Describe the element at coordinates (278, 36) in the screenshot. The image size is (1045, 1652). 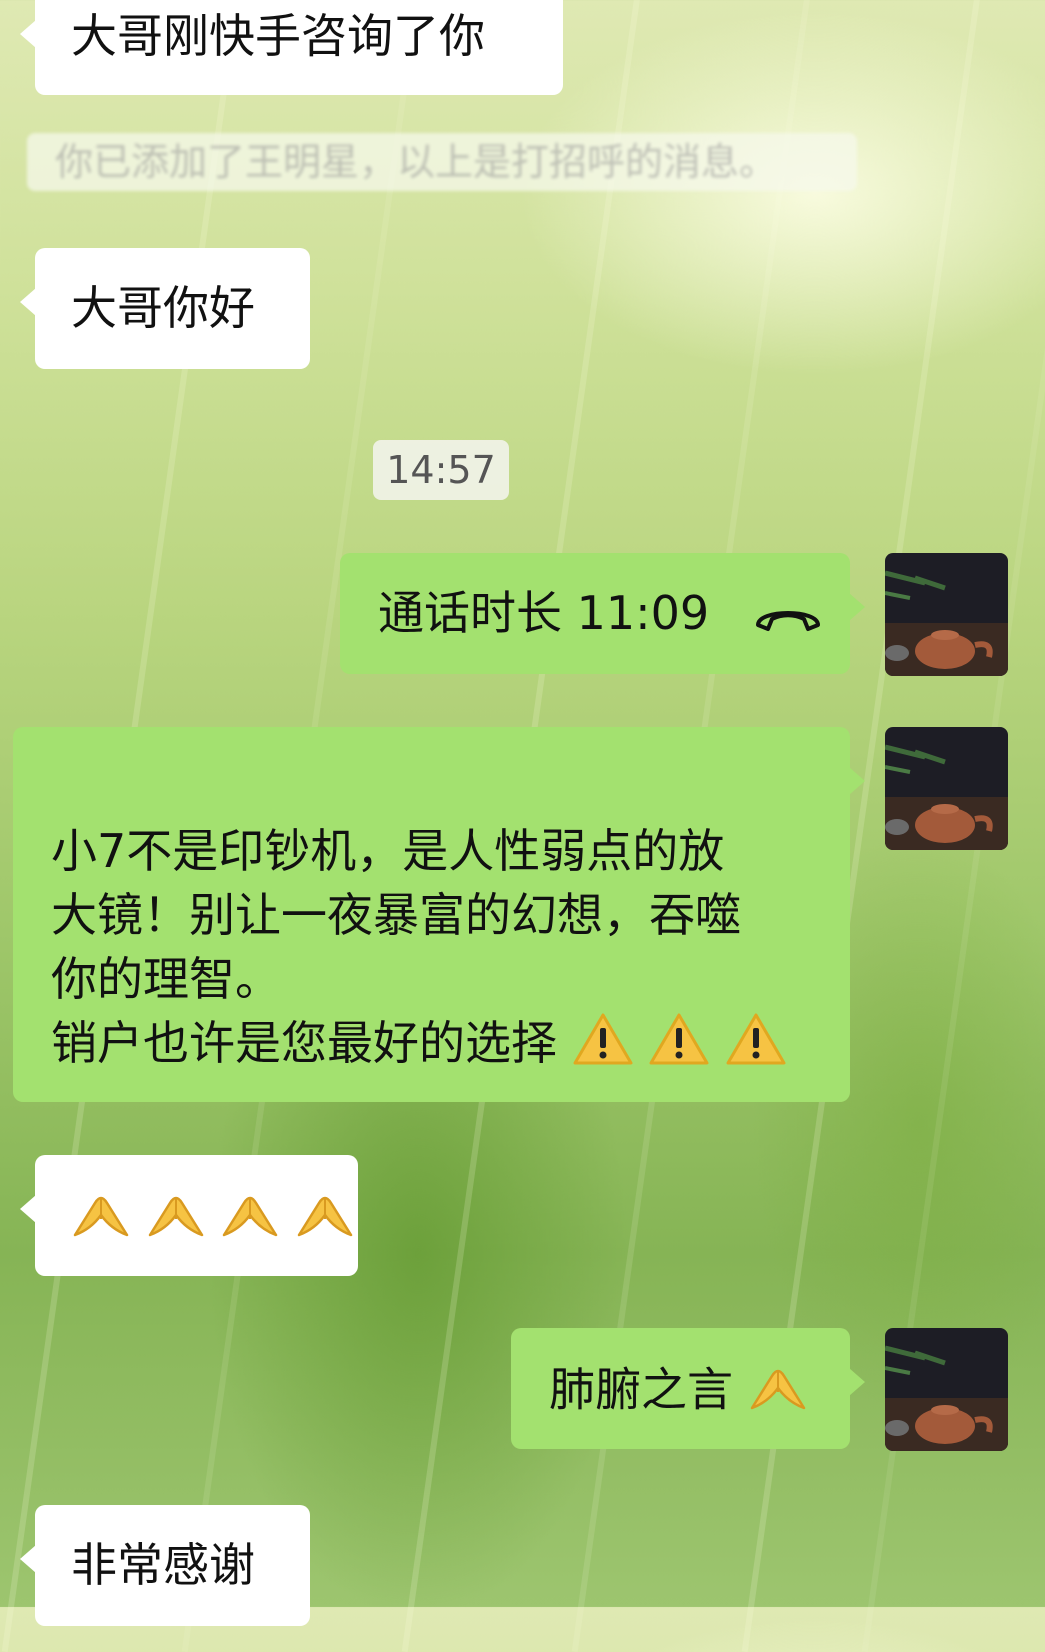
I see `message-text: 大哥刚快手咨询了你` at that location.